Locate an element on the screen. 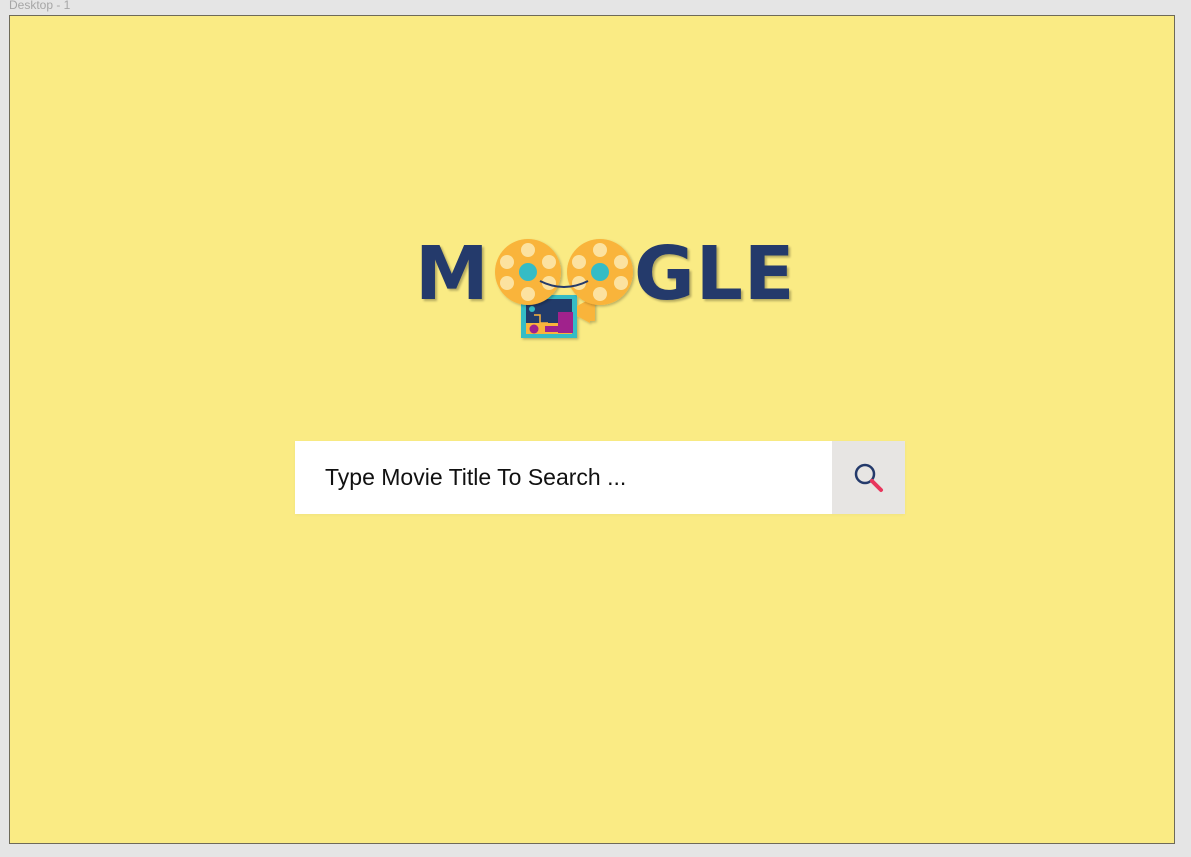  logo-letters-gle: GLE is located at coordinates (715, 274).